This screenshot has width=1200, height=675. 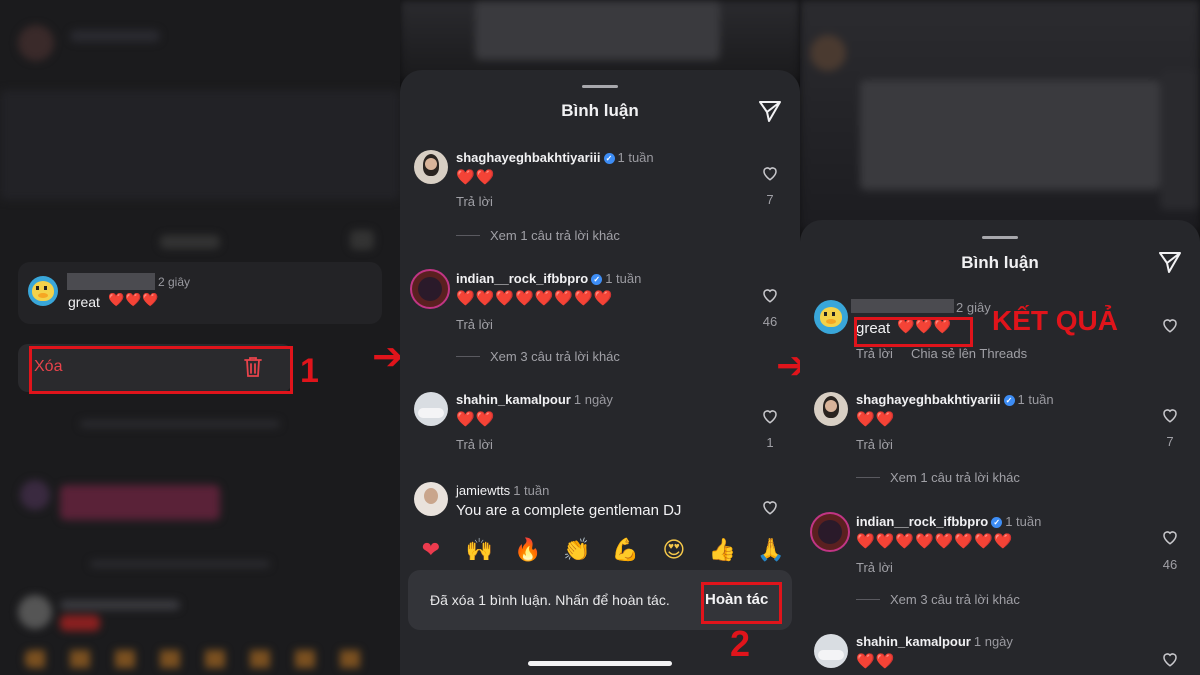 I want to click on emoji-pray: 🙏, so click(x=771, y=550).